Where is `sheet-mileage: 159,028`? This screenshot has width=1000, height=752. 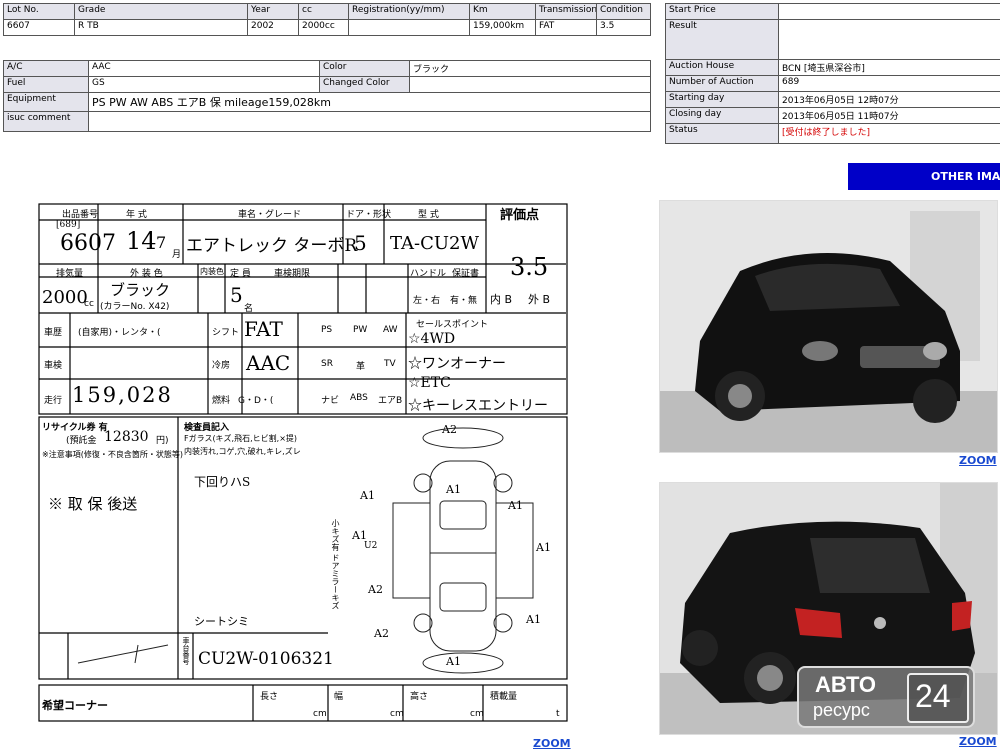
sheet-mileage: 159,028 is located at coordinates (122, 395).